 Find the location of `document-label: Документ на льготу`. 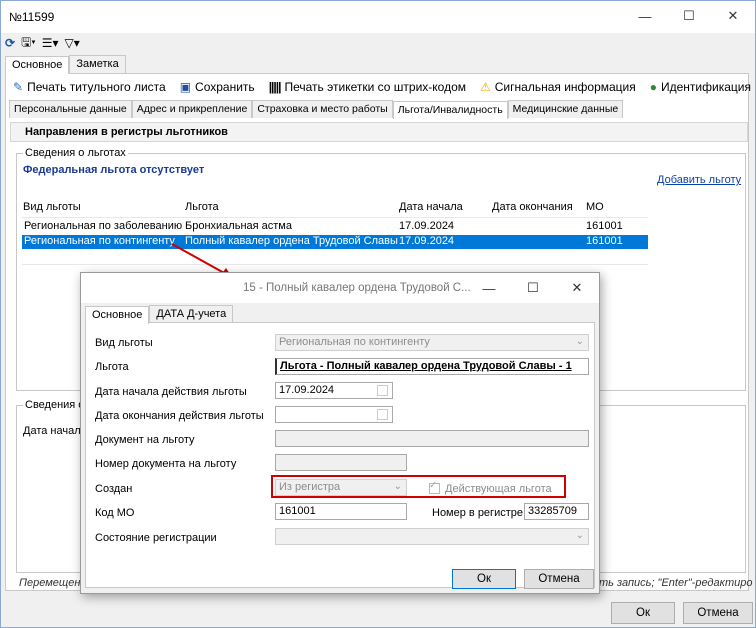

document-label: Документ на льготу is located at coordinates (145, 440).